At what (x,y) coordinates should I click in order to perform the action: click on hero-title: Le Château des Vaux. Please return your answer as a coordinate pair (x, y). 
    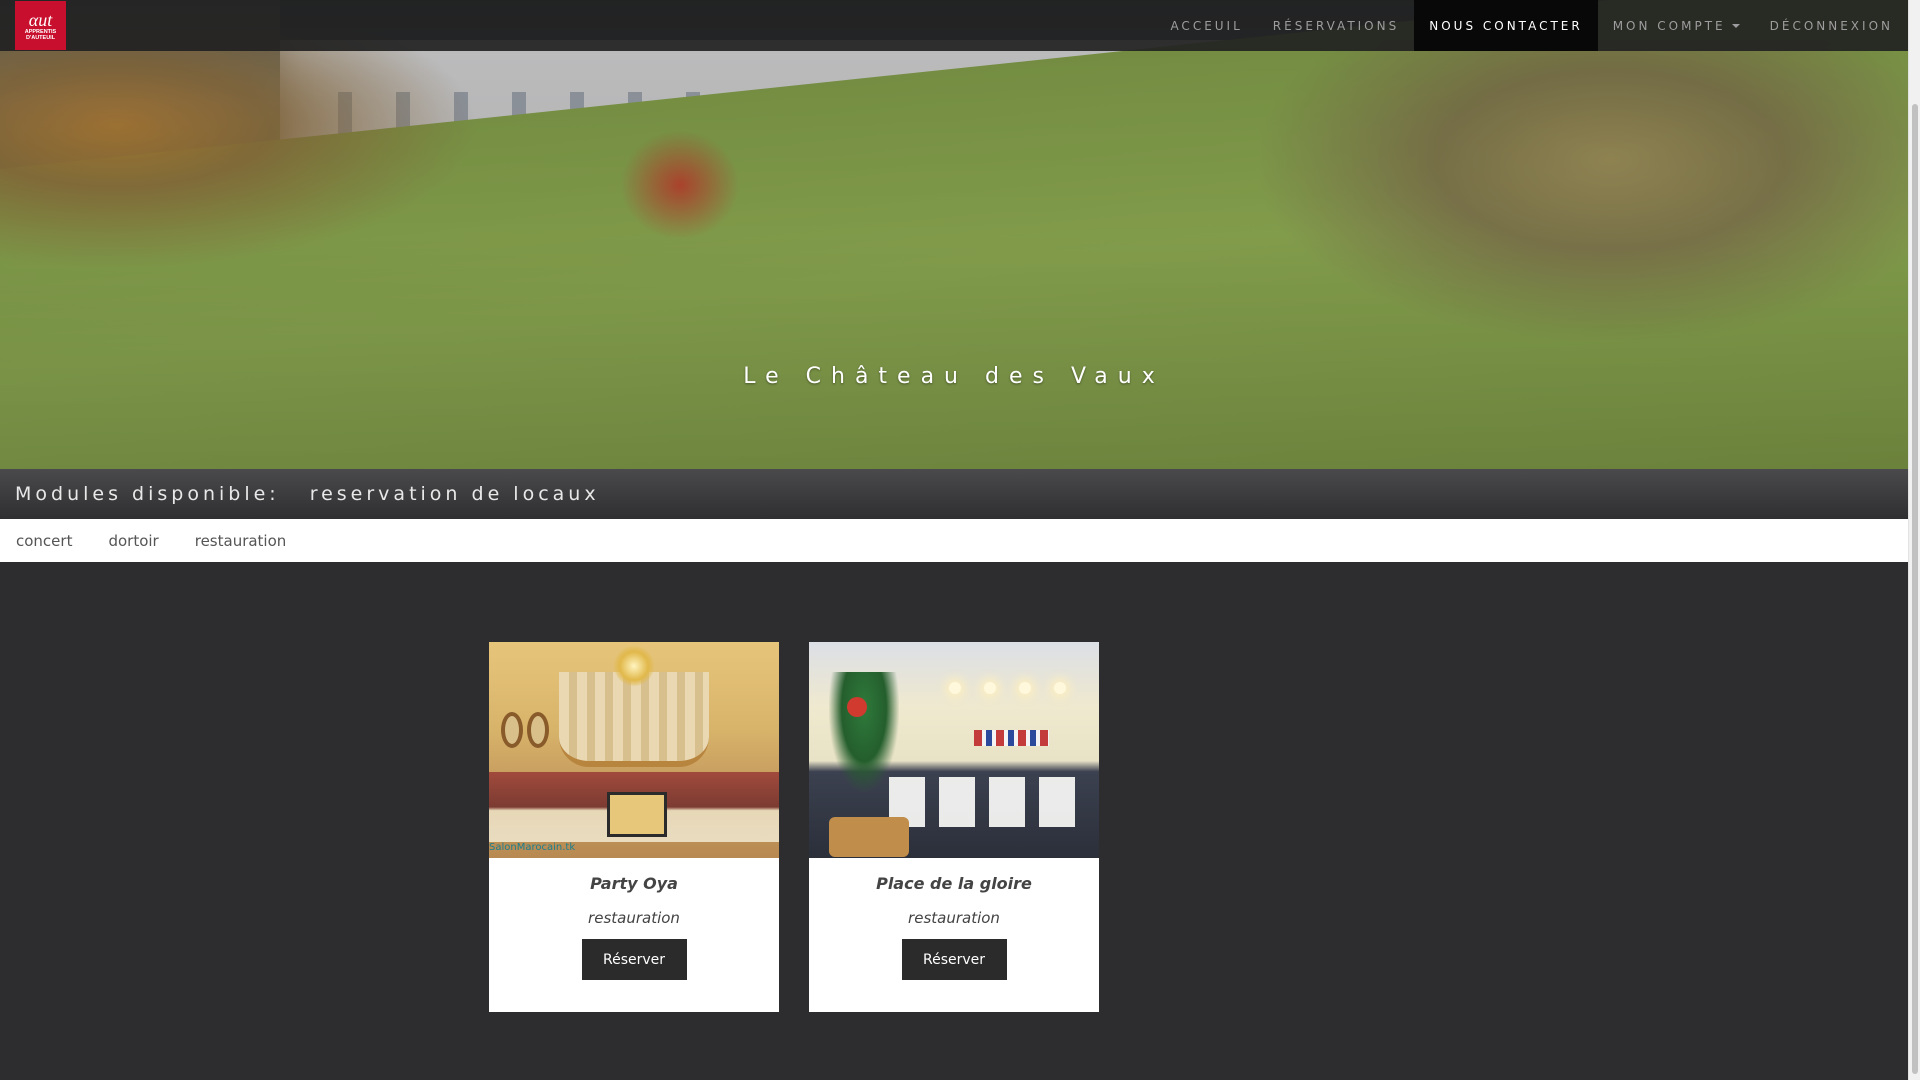
    Looking at the image, I should click on (954, 376).